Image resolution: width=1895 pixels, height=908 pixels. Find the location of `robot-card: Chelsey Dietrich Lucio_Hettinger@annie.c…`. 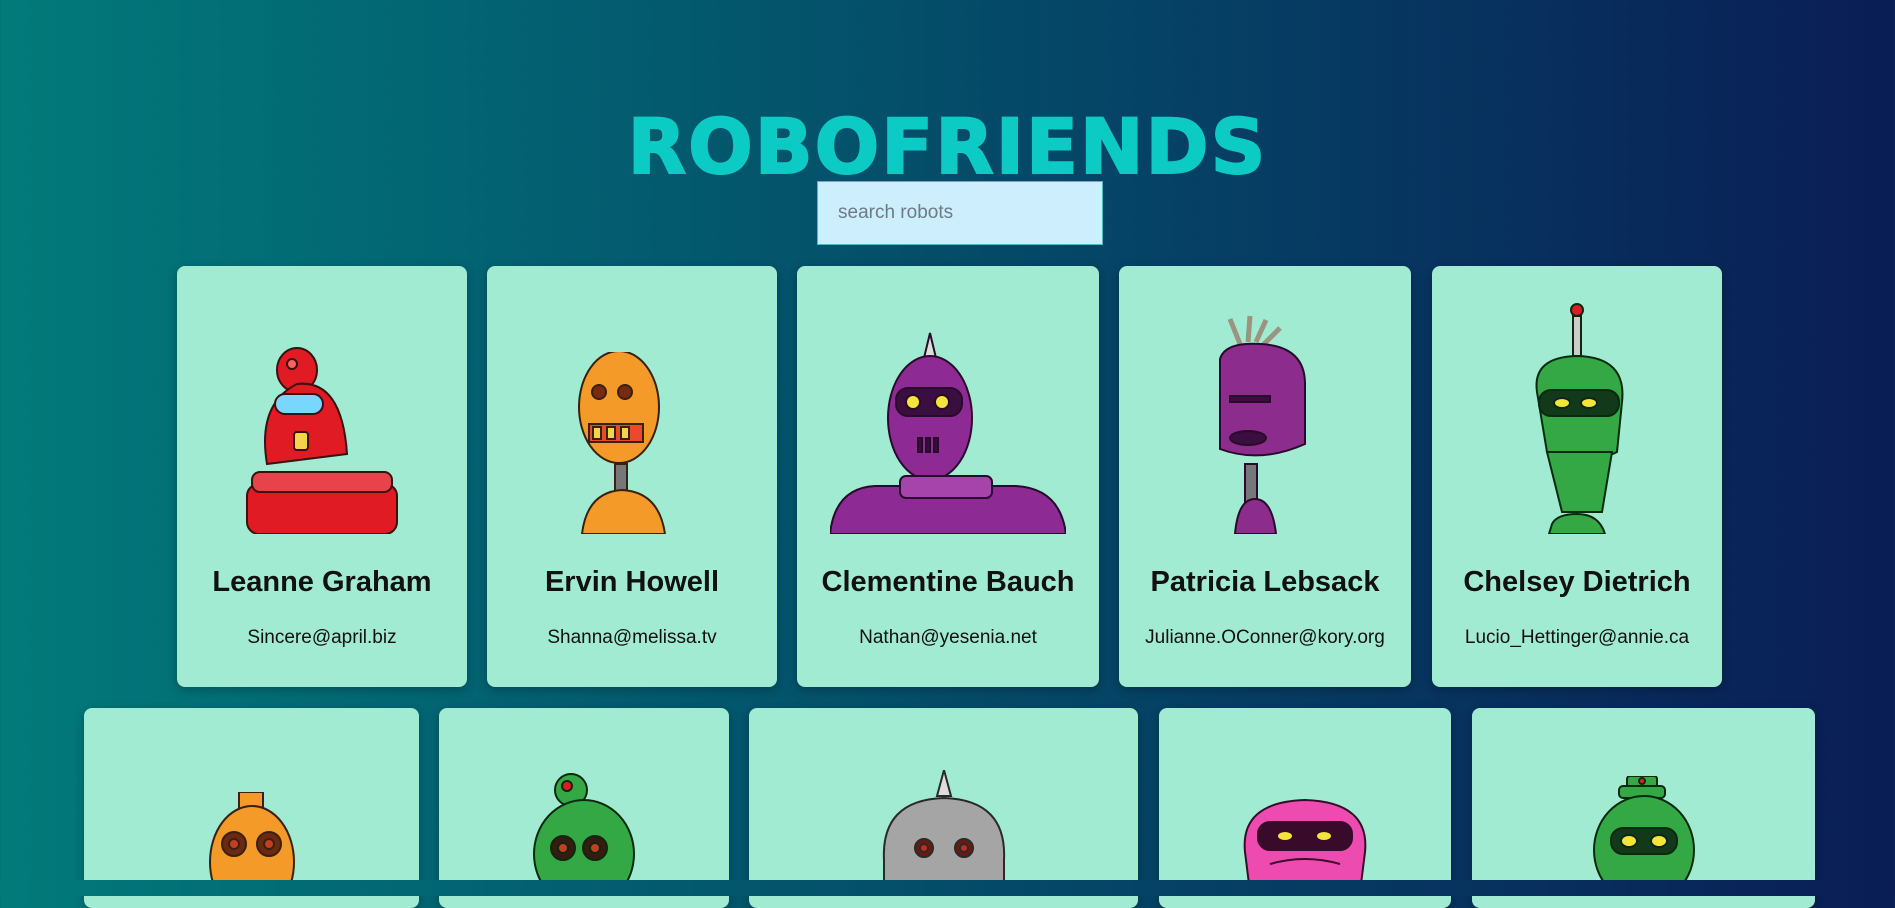

robot-card: Chelsey Dietrich Lucio_Hettinger@annie.c… is located at coordinates (1577, 476).